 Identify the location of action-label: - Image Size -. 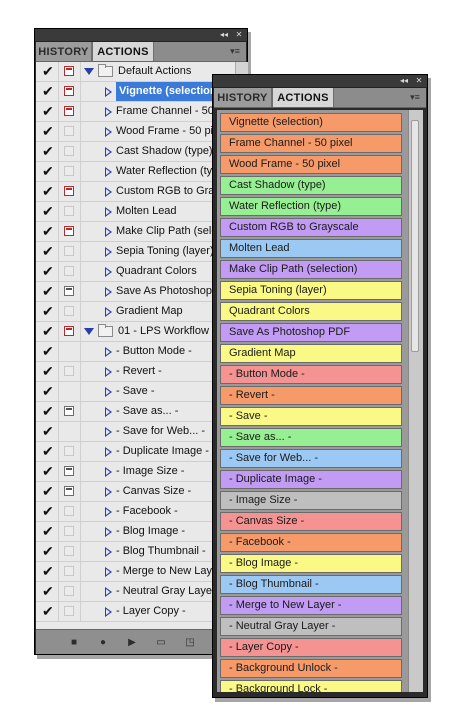
(150, 471).